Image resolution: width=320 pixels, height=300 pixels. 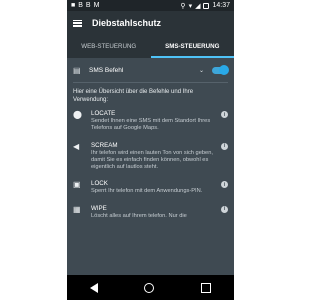 I want to click on command-title: LOCK, so click(x=99, y=184).